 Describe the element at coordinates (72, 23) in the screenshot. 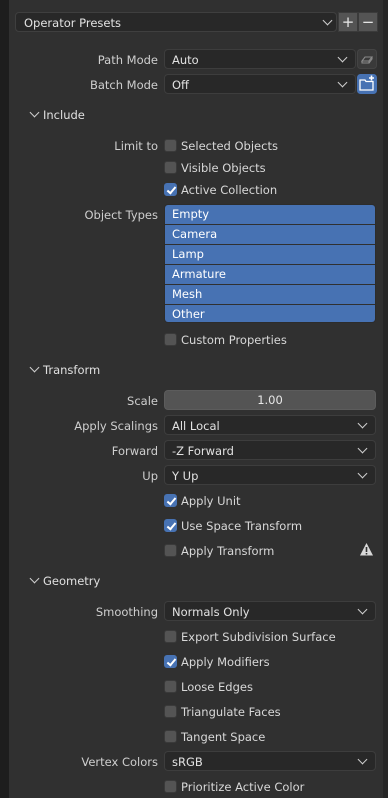

I see `operator-presets-label: Operator Presets` at that location.